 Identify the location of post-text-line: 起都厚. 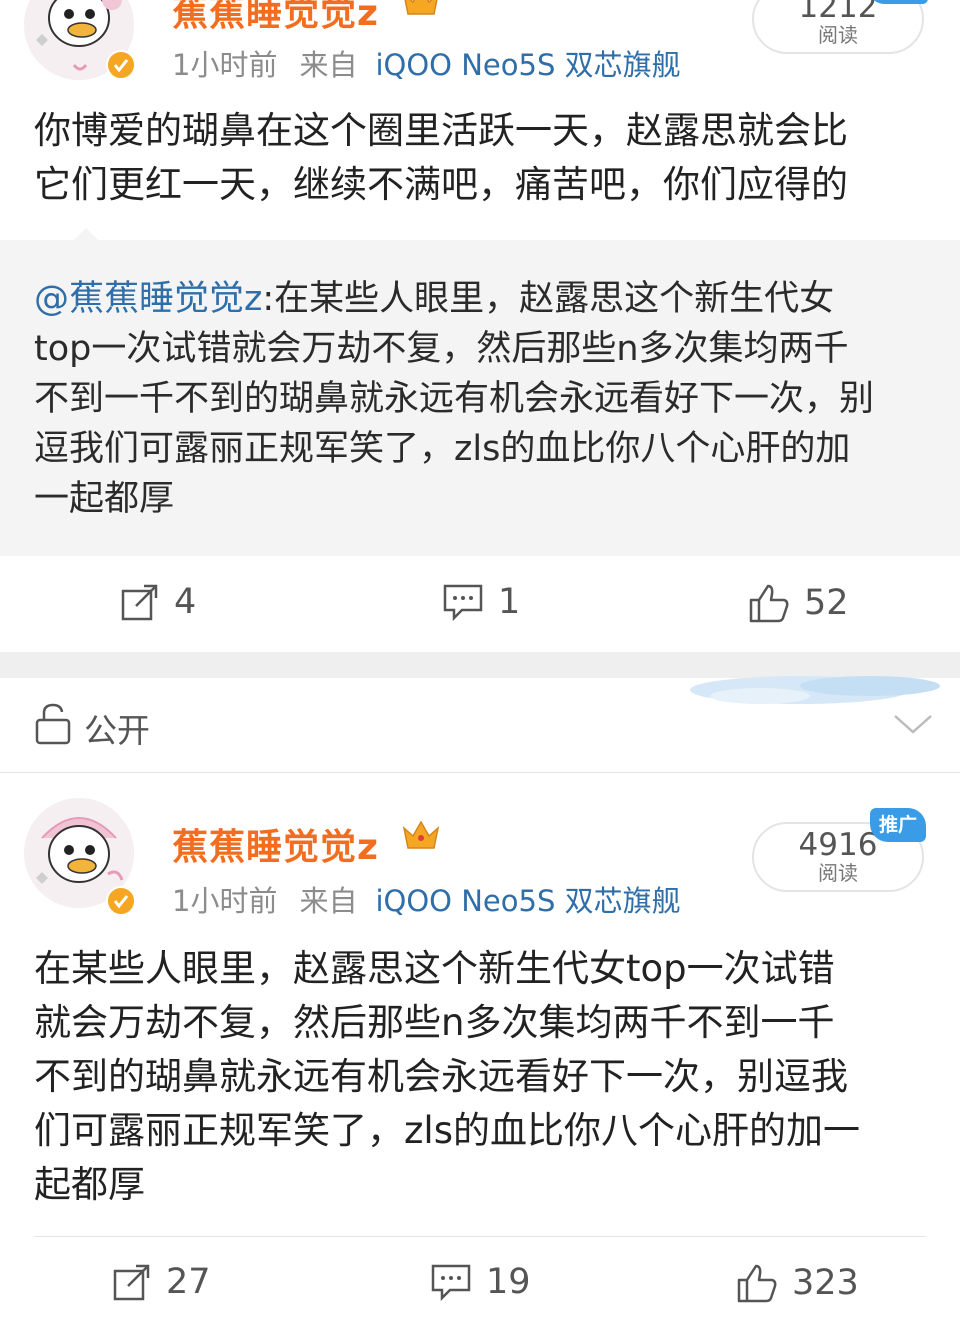
(89, 1184).